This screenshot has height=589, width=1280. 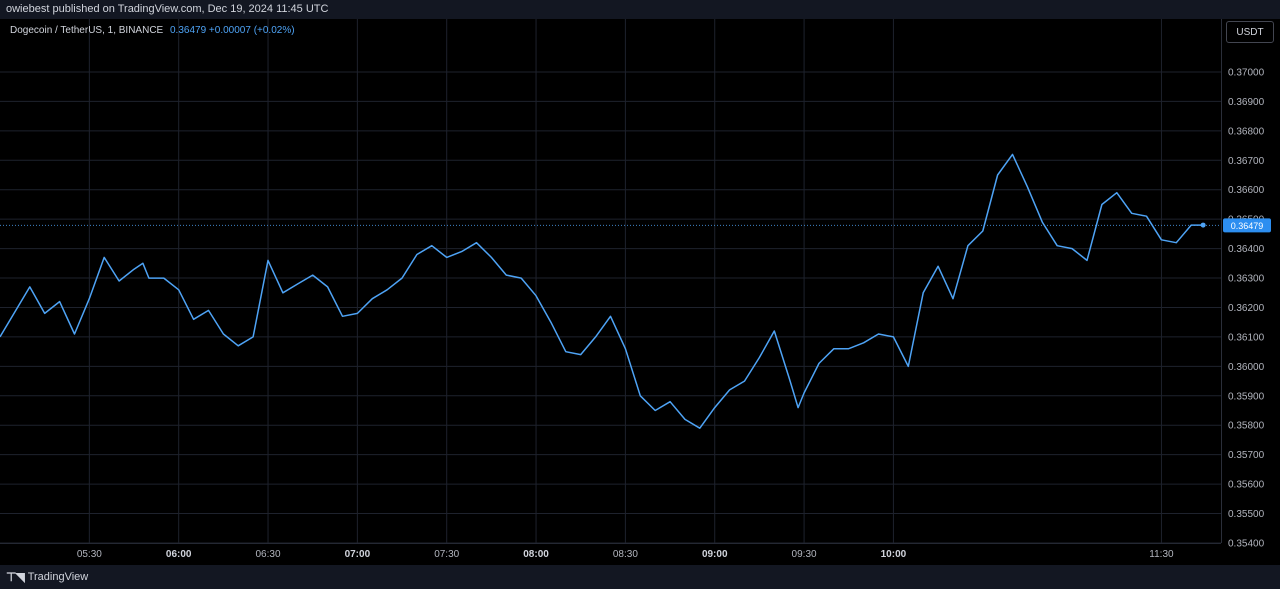 What do you see at coordinates (1246, 544) in the screenshot?
I see `price-tick-label: 0.35400` at bounding box center [1246, 544].